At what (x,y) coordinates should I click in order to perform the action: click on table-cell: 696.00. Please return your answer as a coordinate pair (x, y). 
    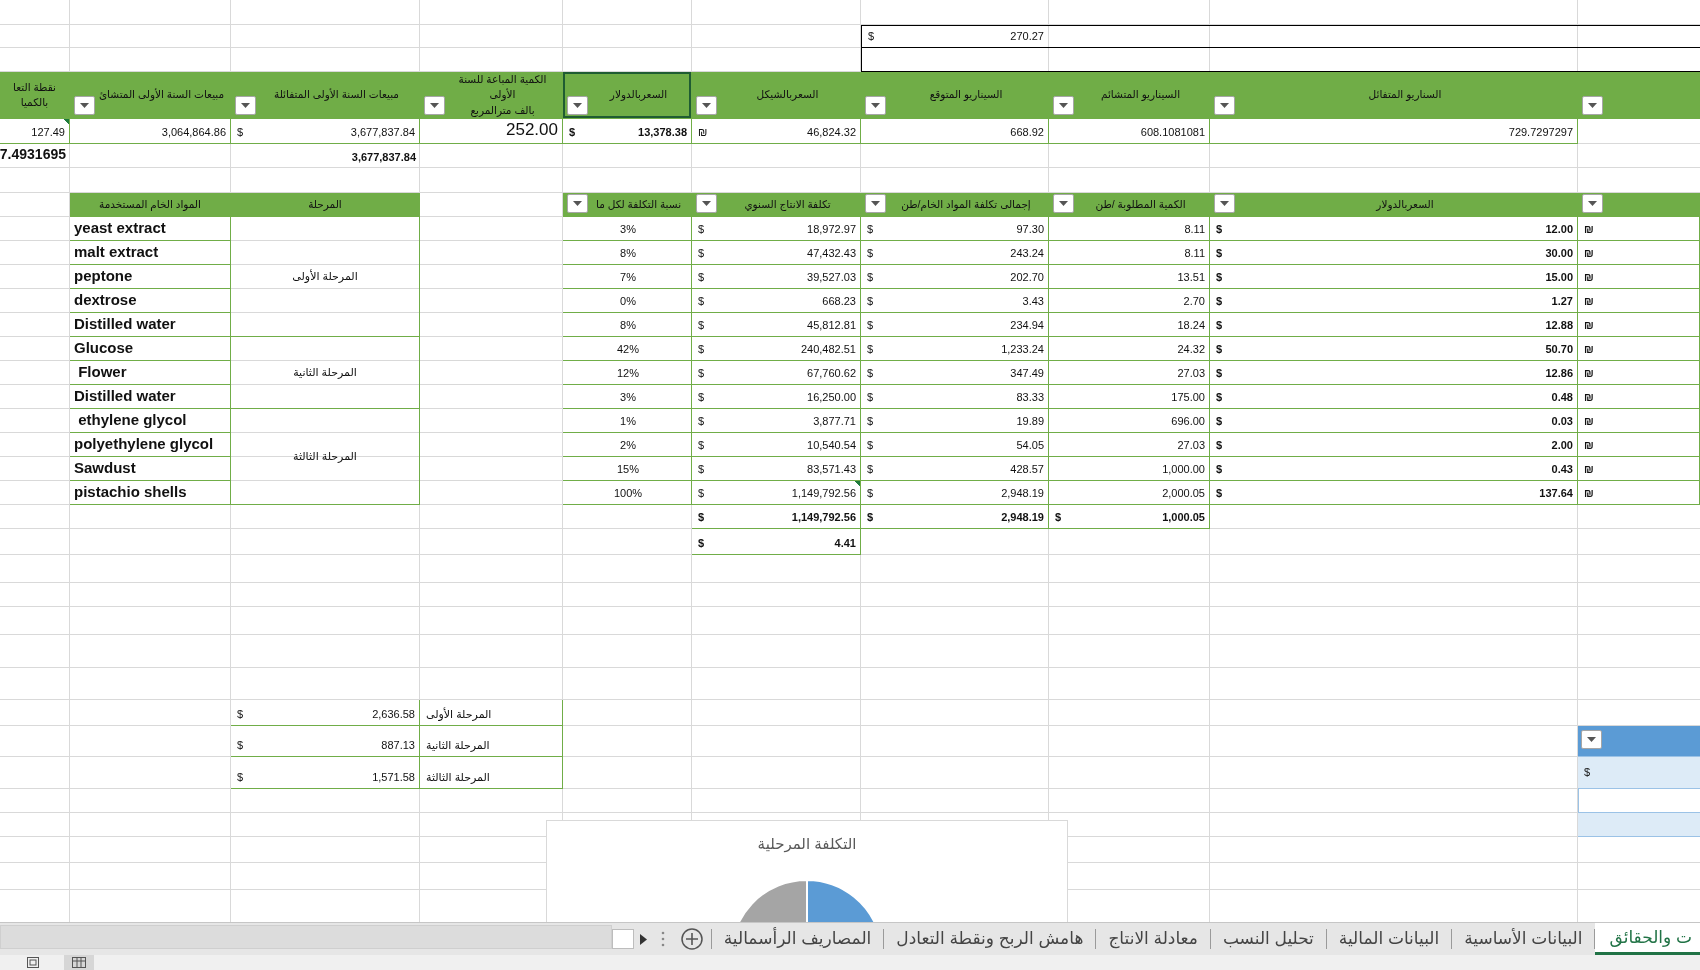
    Looking at the image, I should click on (1129, 421).